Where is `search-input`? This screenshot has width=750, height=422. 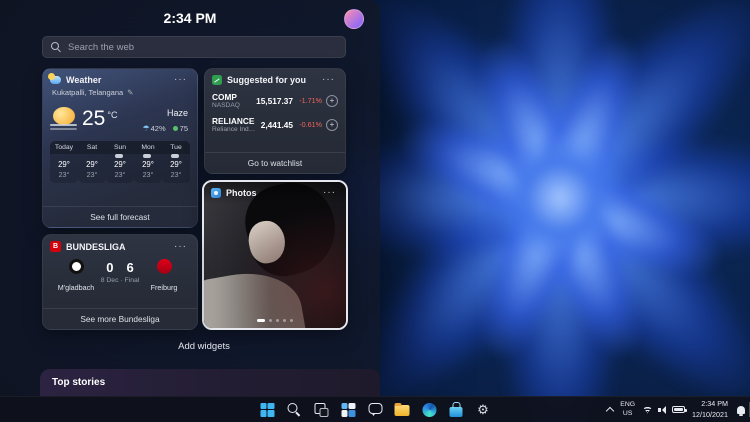
search-input is located at coordinates (202, 47).